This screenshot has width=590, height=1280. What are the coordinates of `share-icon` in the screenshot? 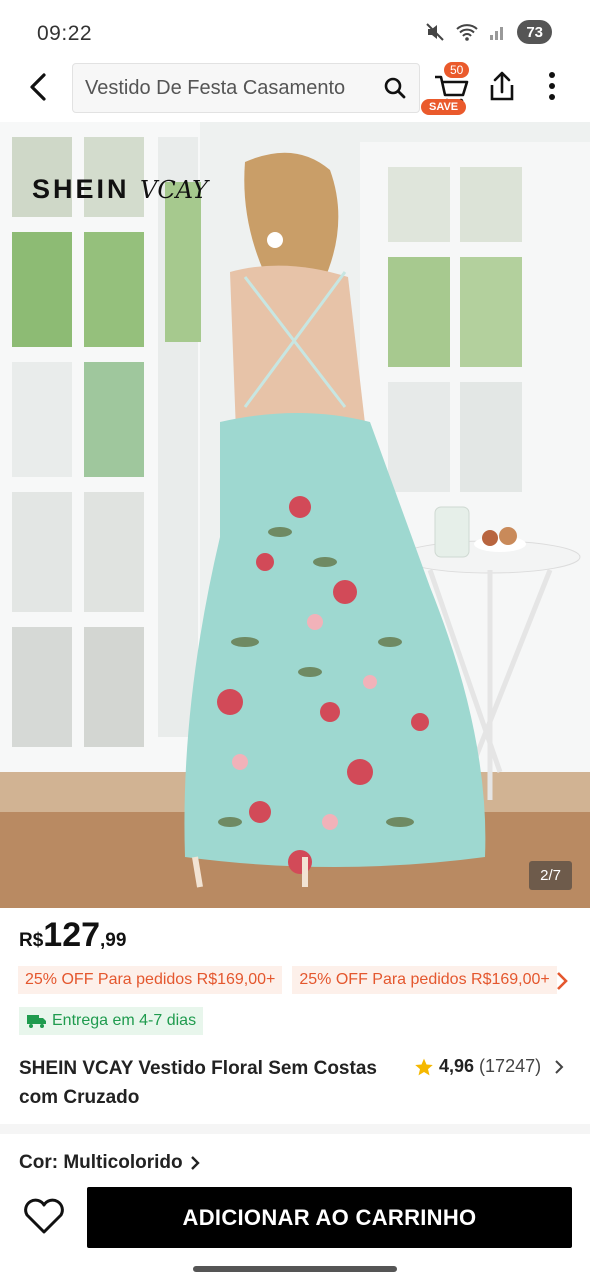 It's located at (502, 87).